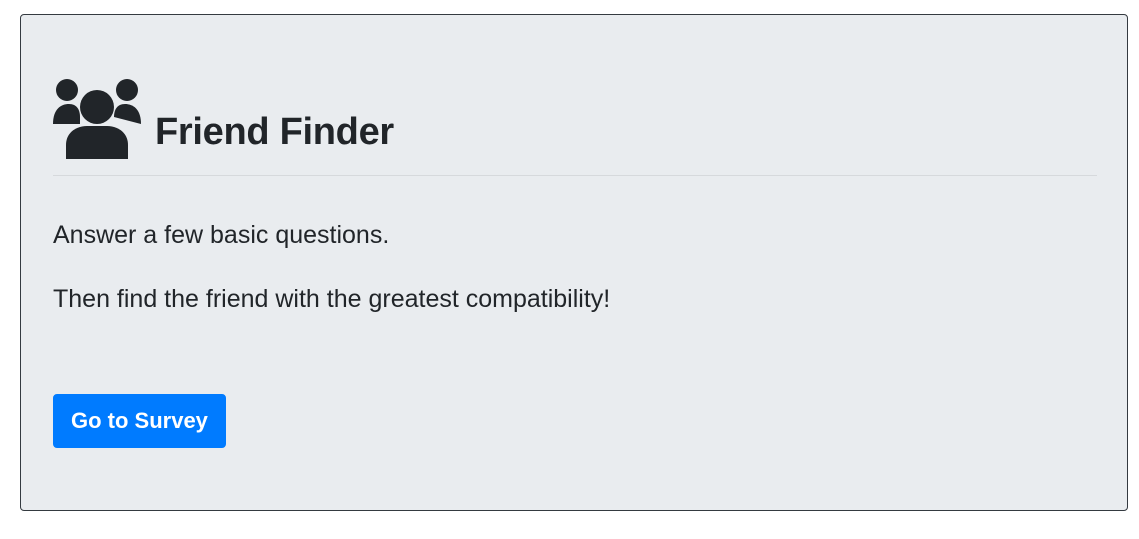 Image resolution: width=1139 pixels, height=539 pixels. I want to click on page-title: Friend Finder, so click(274, 132).